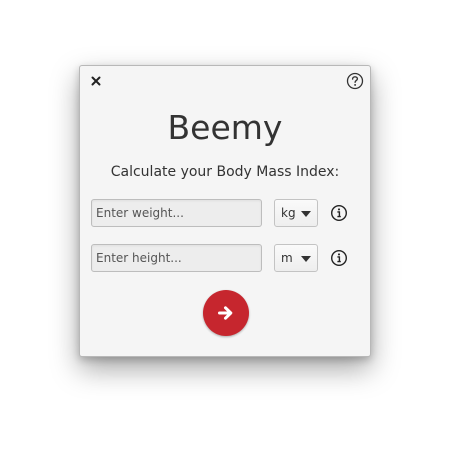  I want to click on arrow-right-icon, so click(225, 313).